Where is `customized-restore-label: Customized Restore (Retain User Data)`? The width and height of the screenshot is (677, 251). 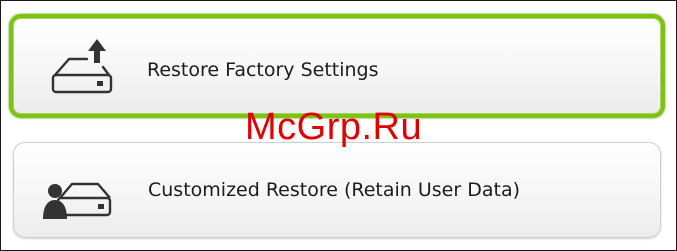 customized-restore-label: Customized Restore (Retain User Data) is located at coordinates (334, 190).